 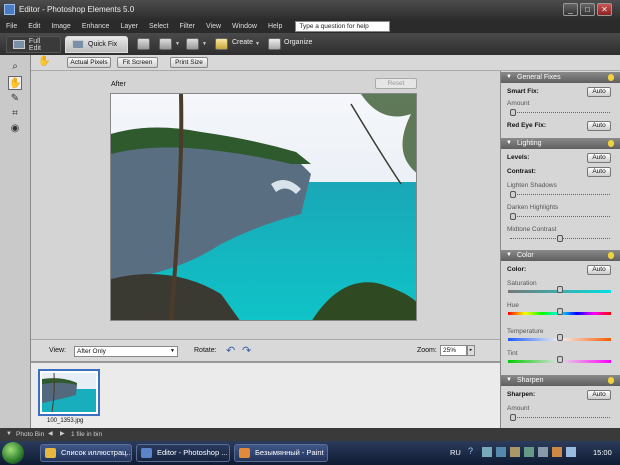 I want to click on lighten-shadows-slider, so click(x=560, y=194).